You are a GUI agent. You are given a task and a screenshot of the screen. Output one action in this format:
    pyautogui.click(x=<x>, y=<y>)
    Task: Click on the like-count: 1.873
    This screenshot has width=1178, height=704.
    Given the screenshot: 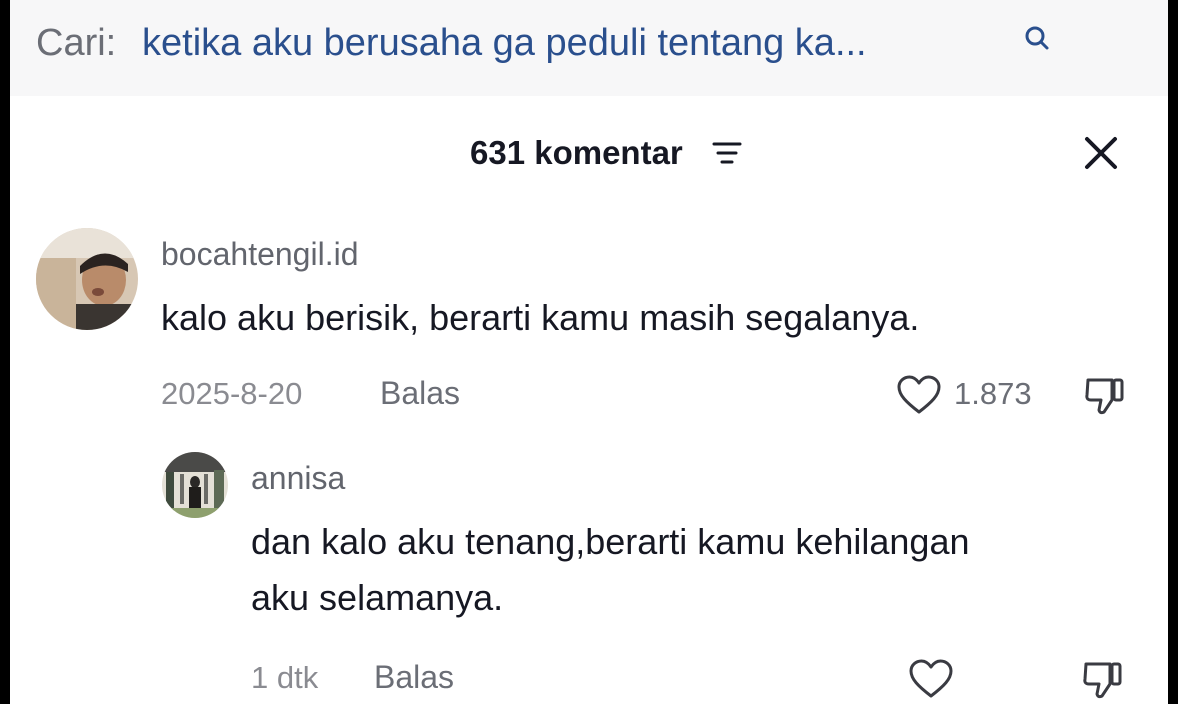 What is the action you would take?
    pyautogui.click(x=993, y=393)
    